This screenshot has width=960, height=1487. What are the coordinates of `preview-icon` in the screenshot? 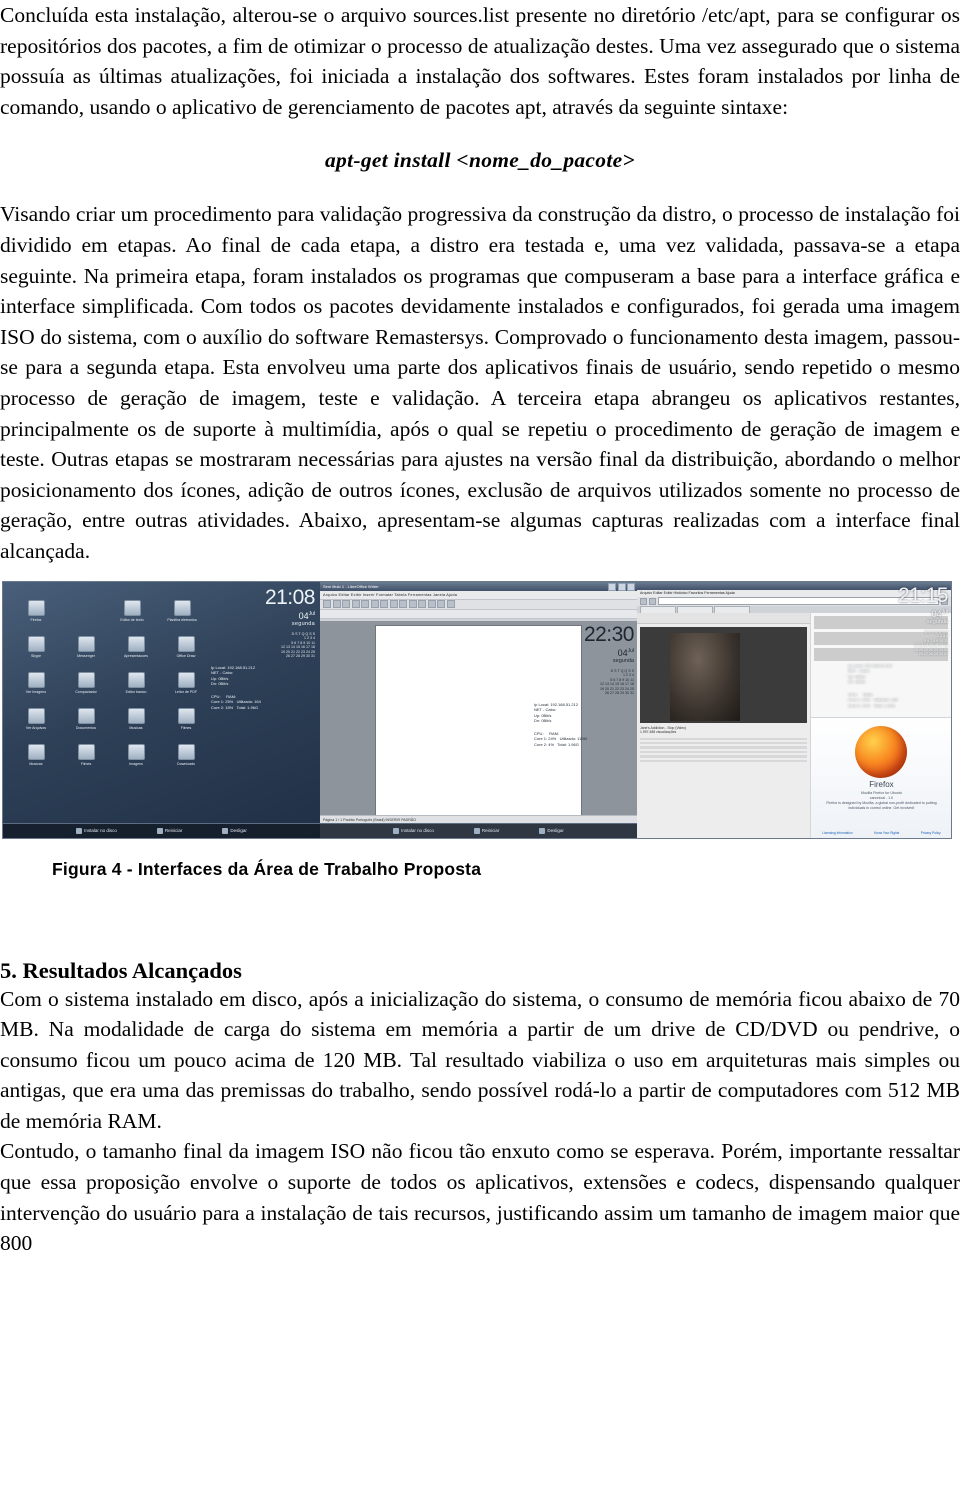 It's located at (365, 604).